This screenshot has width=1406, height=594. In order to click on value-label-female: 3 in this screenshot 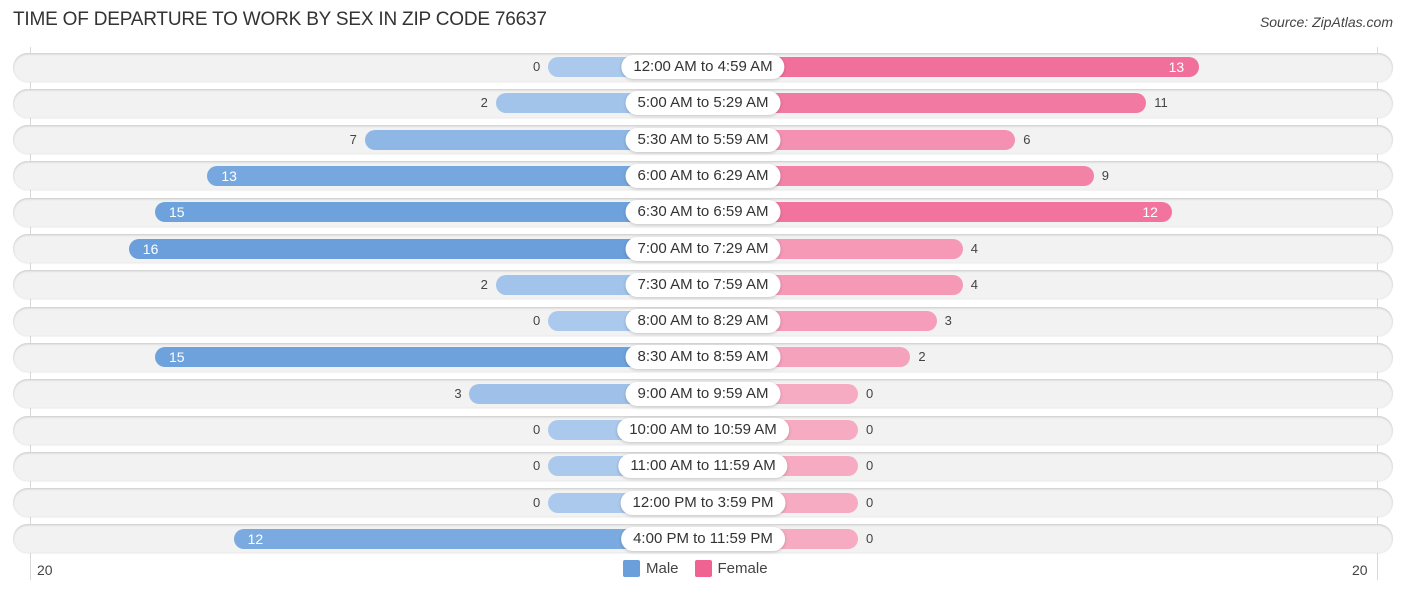, I will do `click(948, 321)`.